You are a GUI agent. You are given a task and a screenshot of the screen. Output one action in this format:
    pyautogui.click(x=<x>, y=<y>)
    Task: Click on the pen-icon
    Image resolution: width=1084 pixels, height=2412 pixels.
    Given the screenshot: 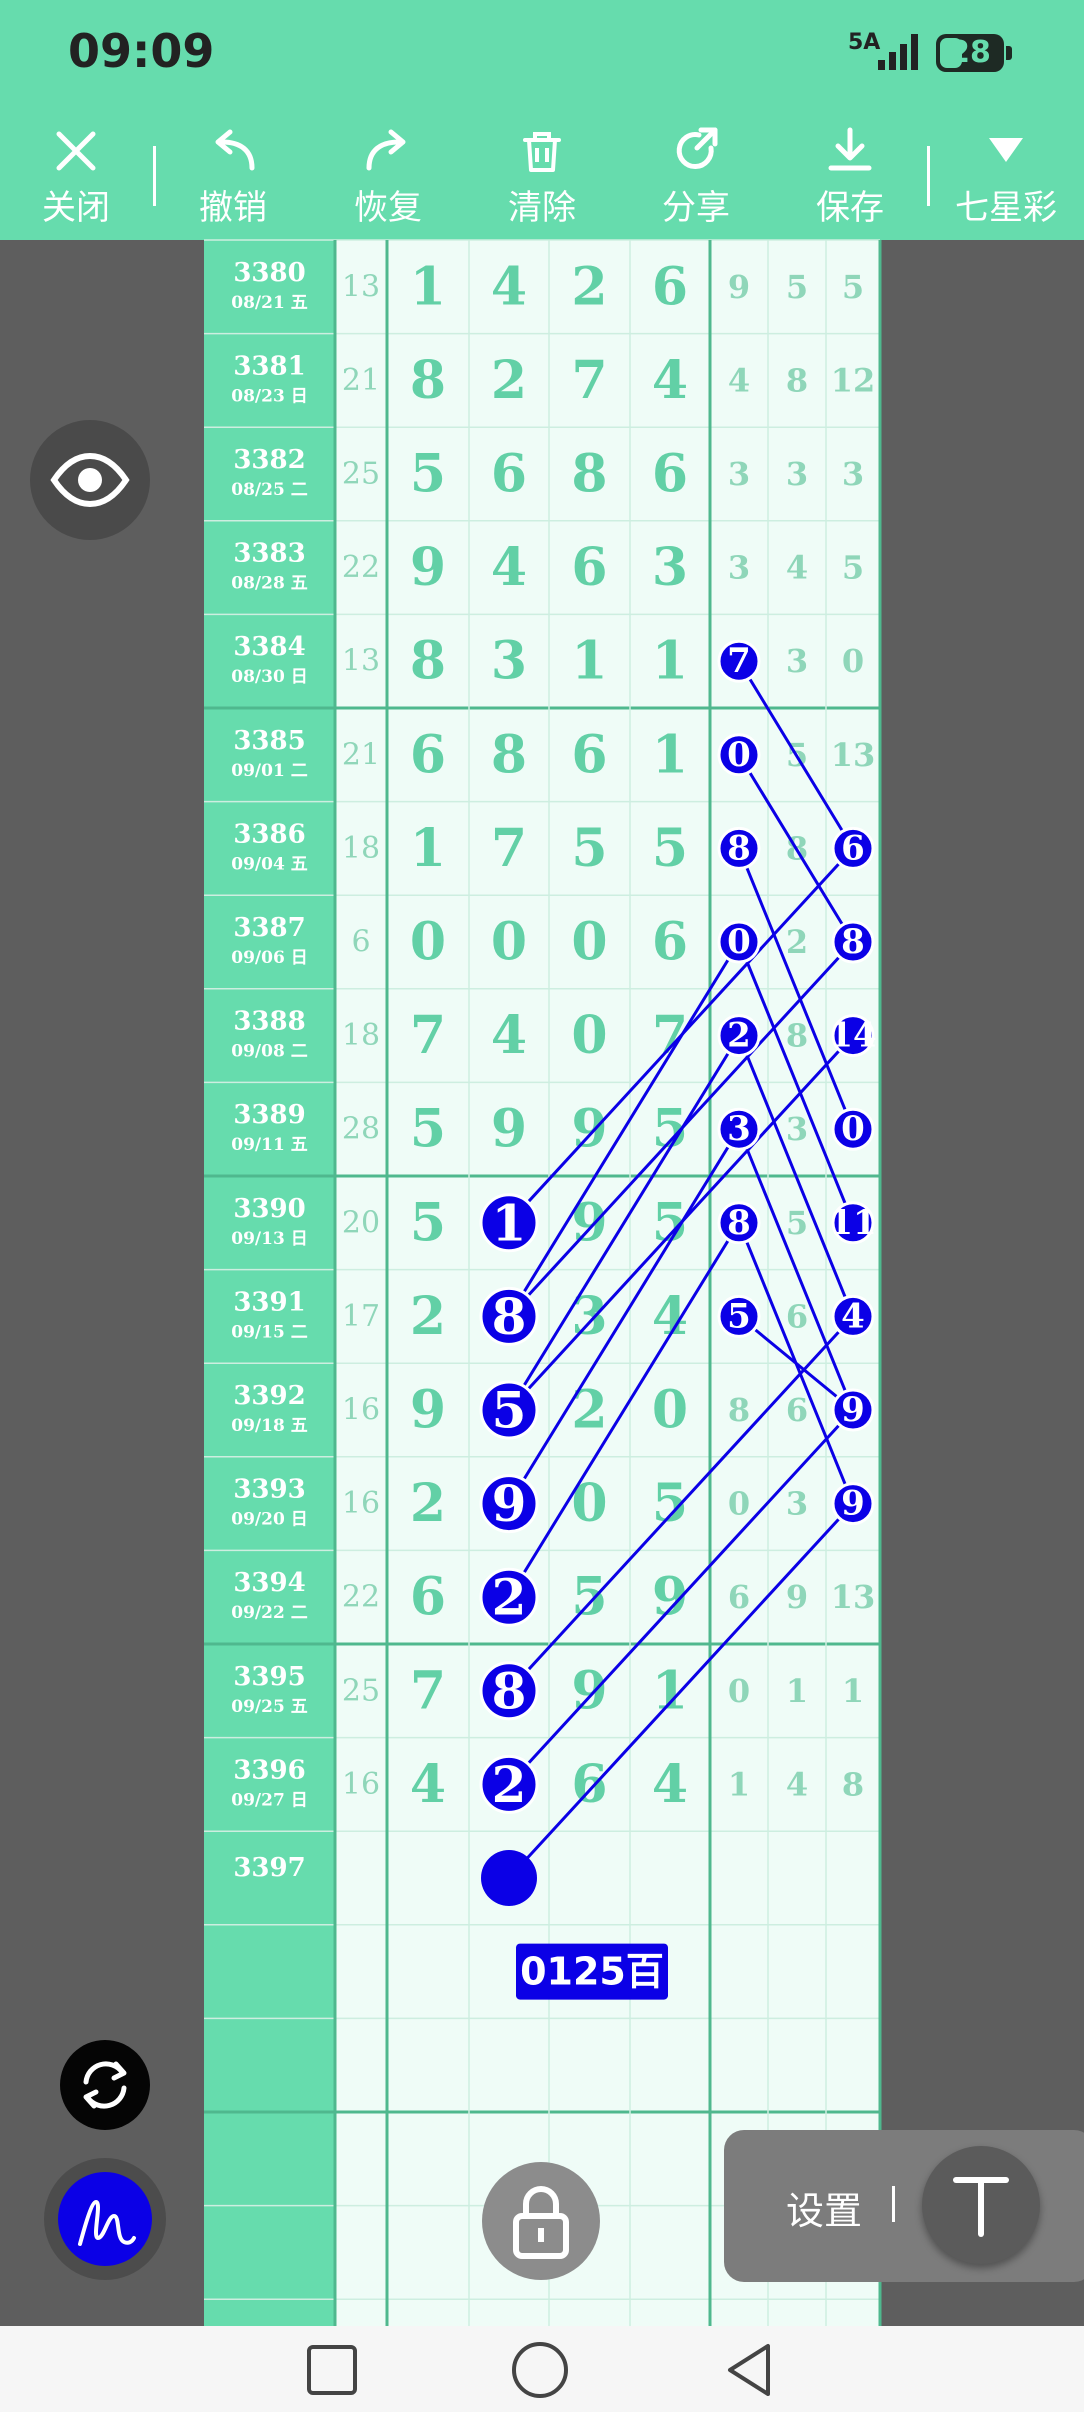 What is the action you would take?
    pyautogui.click(x=107, y=2223)
    